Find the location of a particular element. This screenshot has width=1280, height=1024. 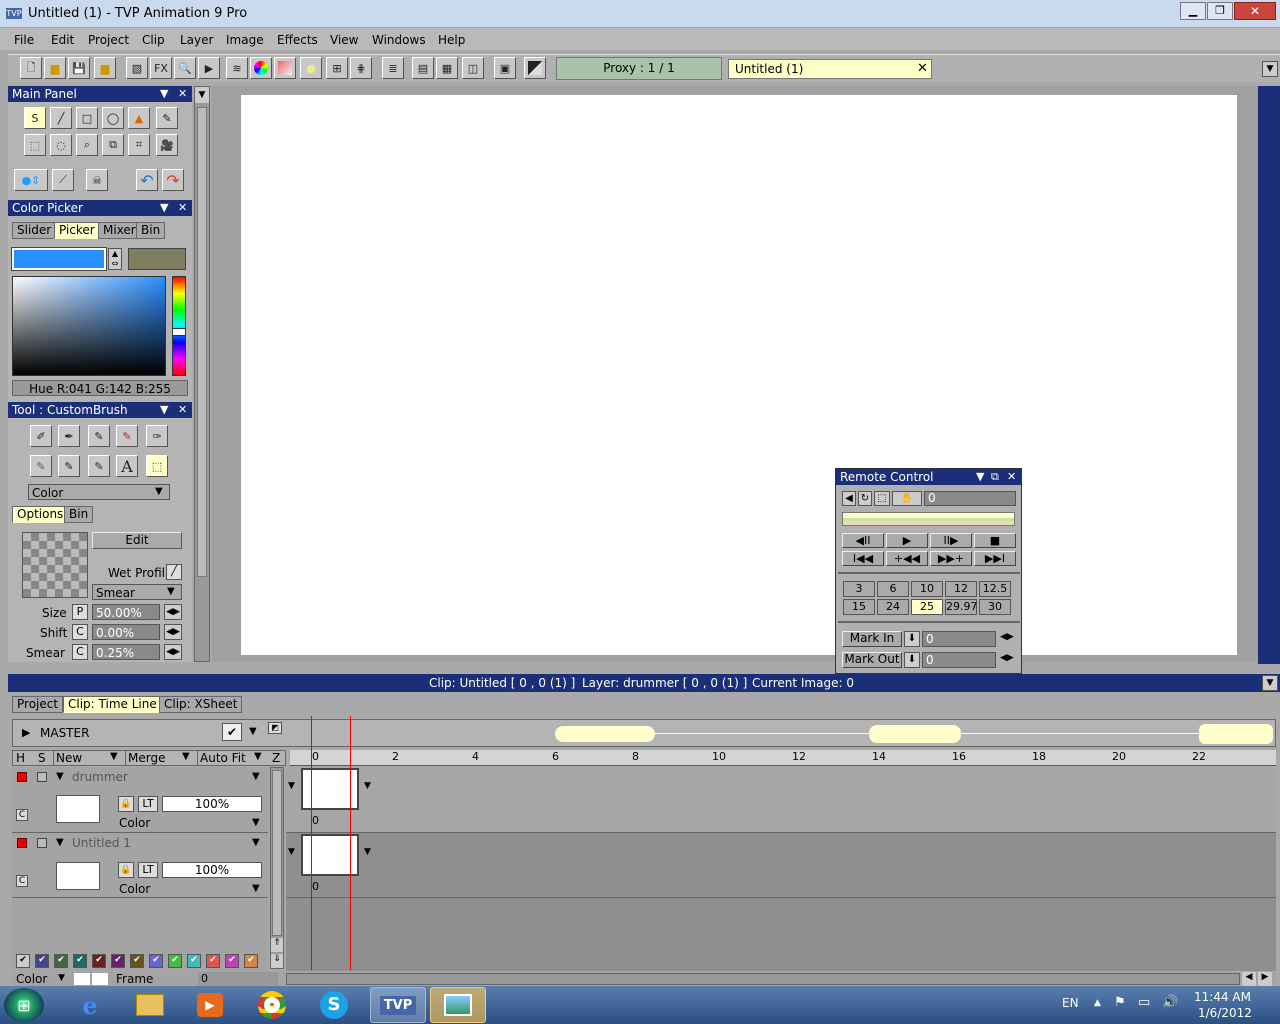

fps-button: 10 is located at coordinates (927, 589).